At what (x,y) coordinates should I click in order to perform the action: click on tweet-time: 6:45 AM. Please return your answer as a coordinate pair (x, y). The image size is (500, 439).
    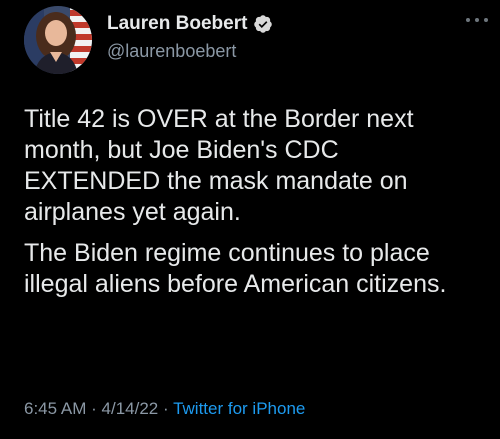
    Looking at the image, I should click on (55, 408).